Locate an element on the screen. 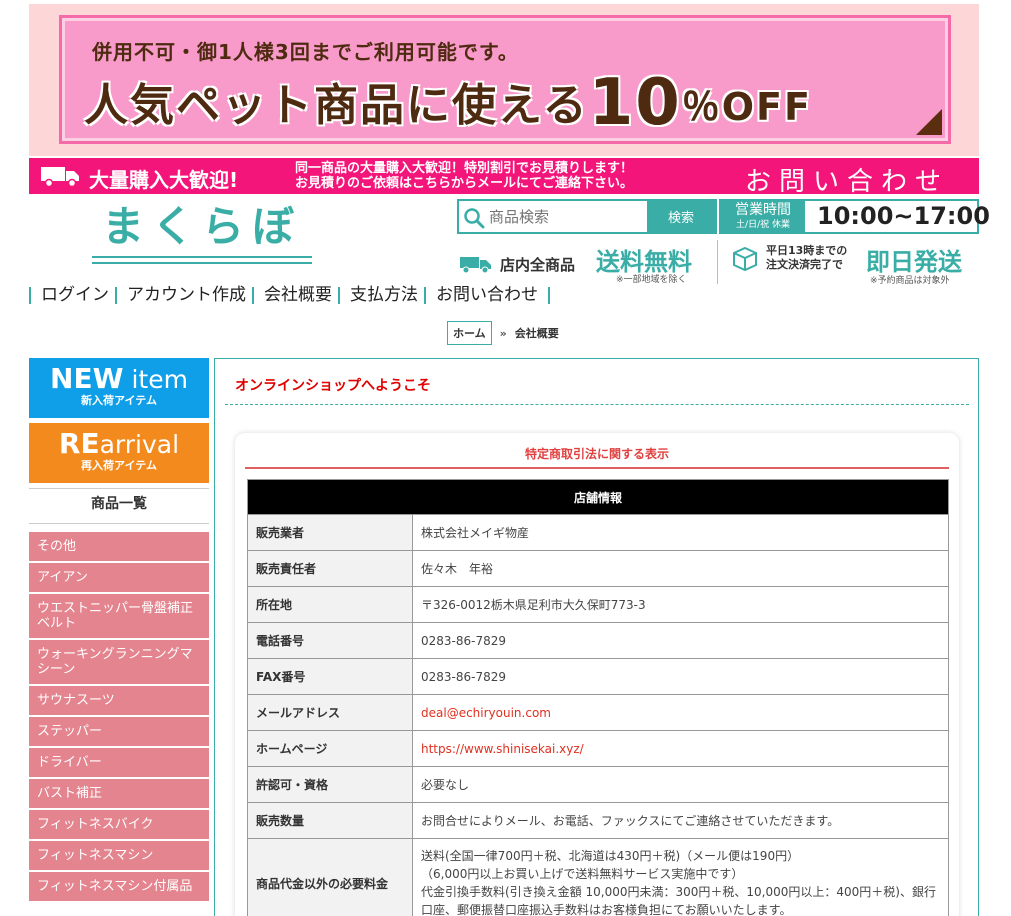 This screenshot has width=1011, height=916. promo-inner: 併用不可・御1人様3回までご利用可能です。 人気ペット商品に使える10％OFF is located at coordinates (505, 79).